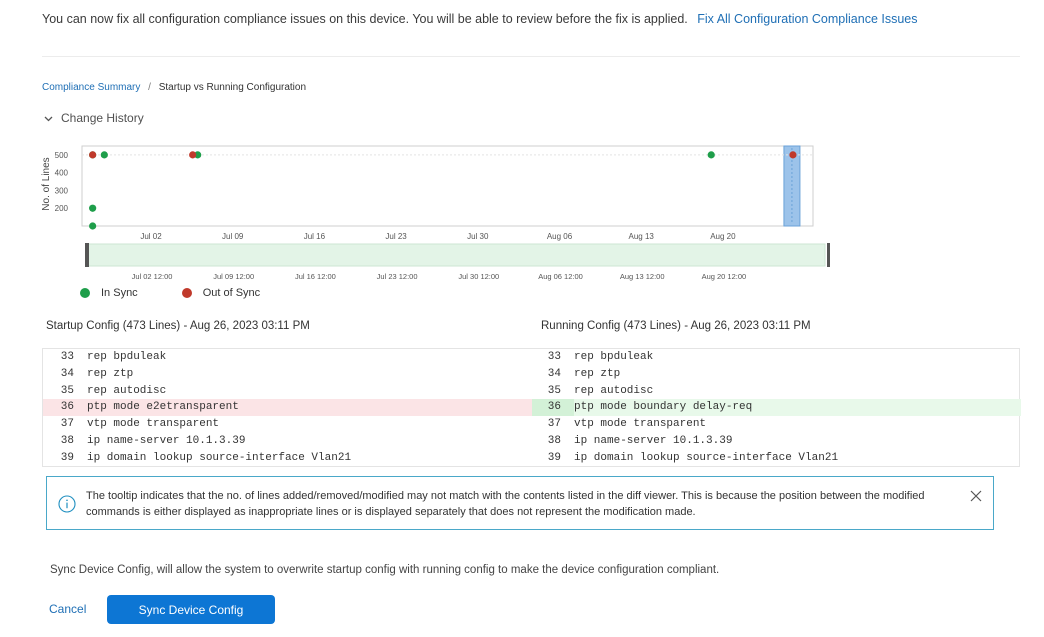 The image size is (1044, 637). What do you see at coordinates (397, 276) in the screenshot?
I see `navigator-tick-label: Jul 23 12:00` at bounding box center [397, 276].